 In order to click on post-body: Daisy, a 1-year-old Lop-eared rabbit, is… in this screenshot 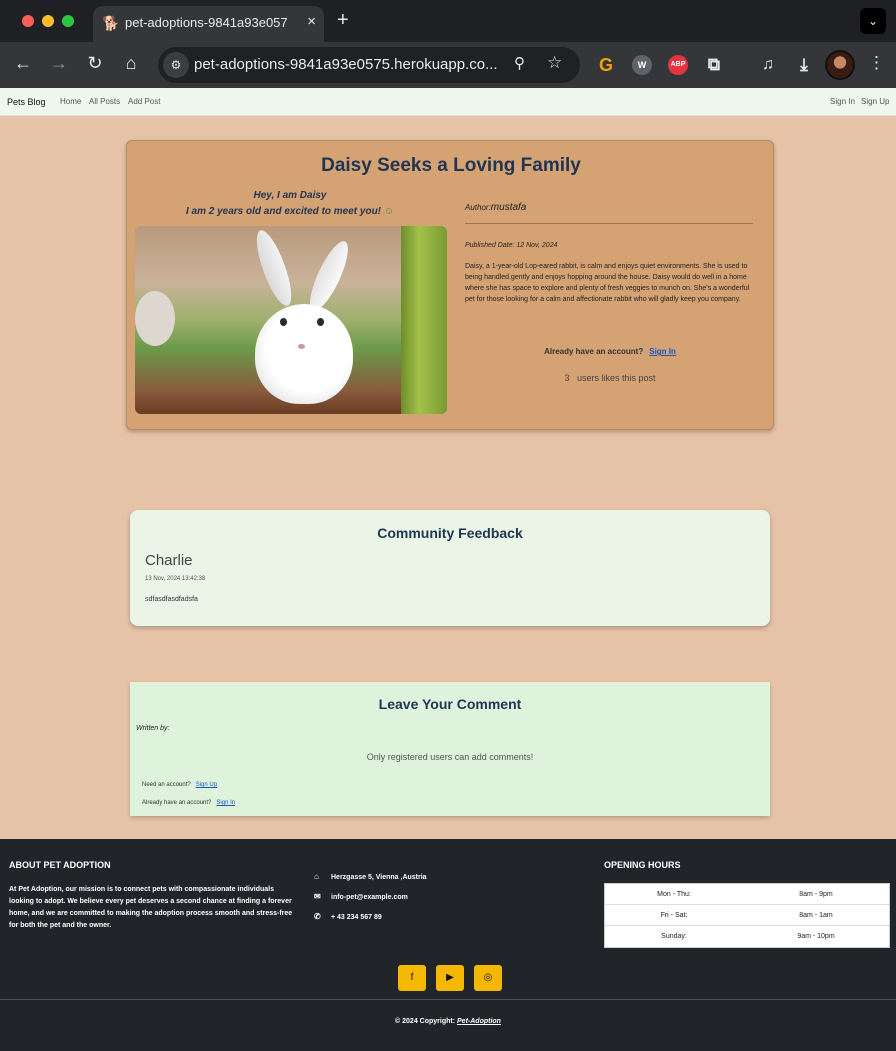, I will do `click(607, 283)`.